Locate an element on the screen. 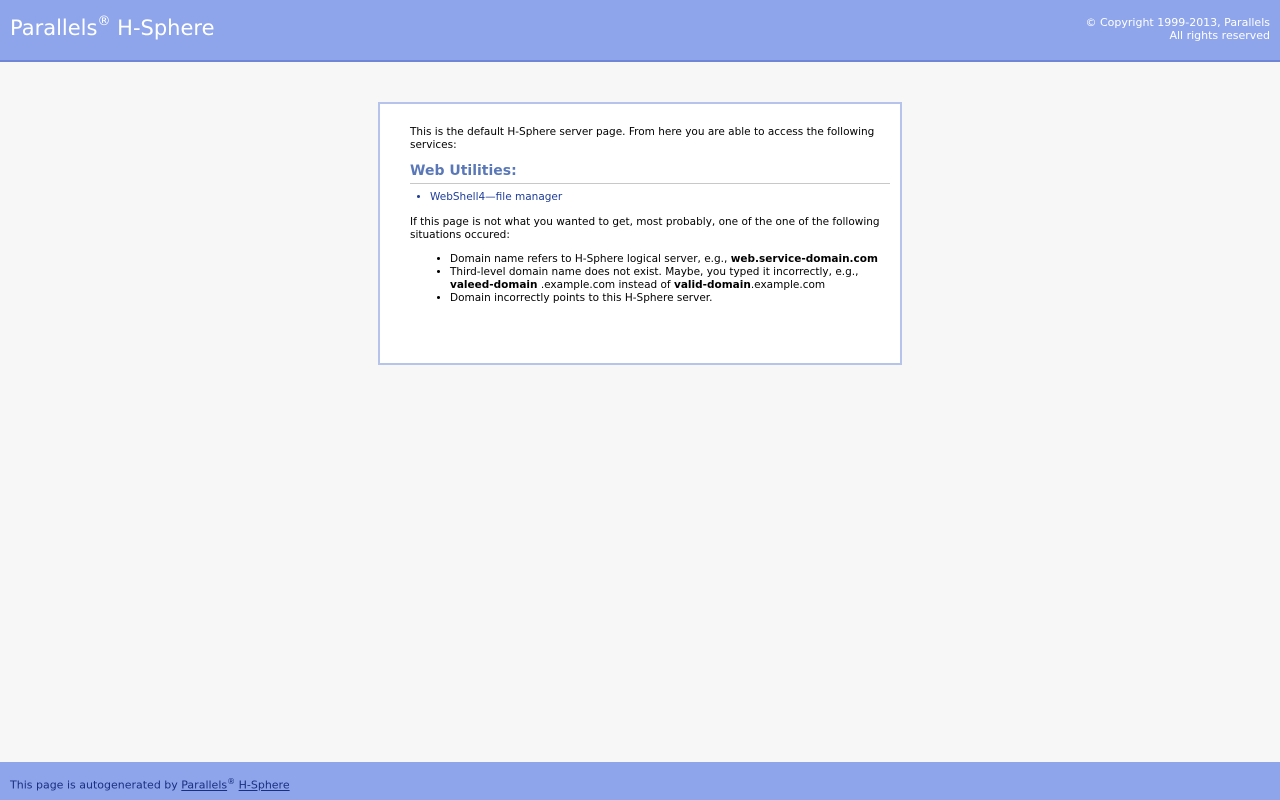  wrong-domain: valeed-domain is located at coordinates (494, 285).